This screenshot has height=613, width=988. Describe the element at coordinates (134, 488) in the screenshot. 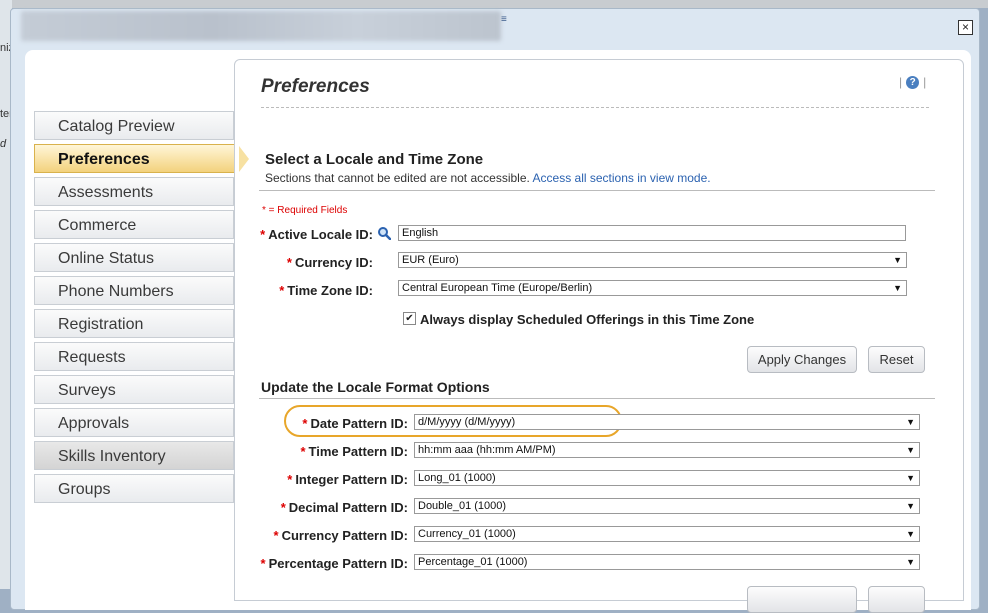

I see `sidebar-item-groups: Groups` at that location.